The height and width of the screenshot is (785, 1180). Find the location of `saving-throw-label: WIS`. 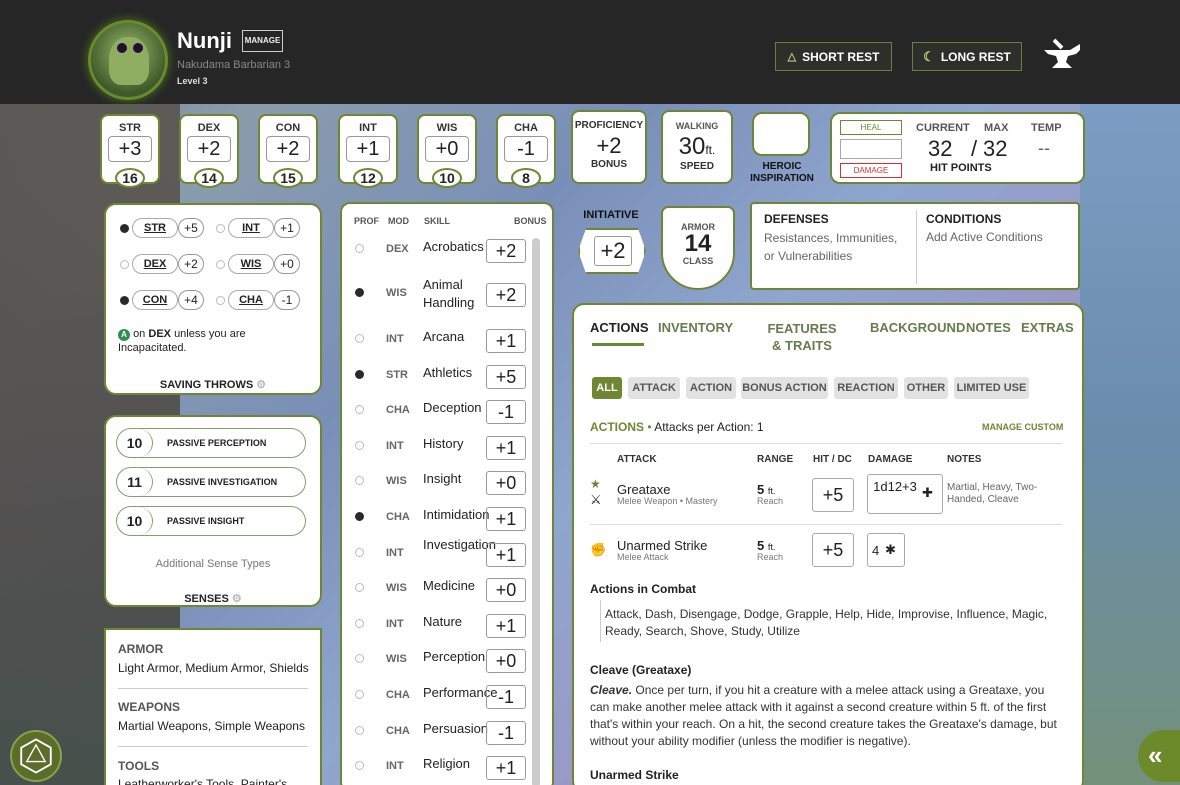

saving-throw-label: WIS is located at coordinates (251, 264).